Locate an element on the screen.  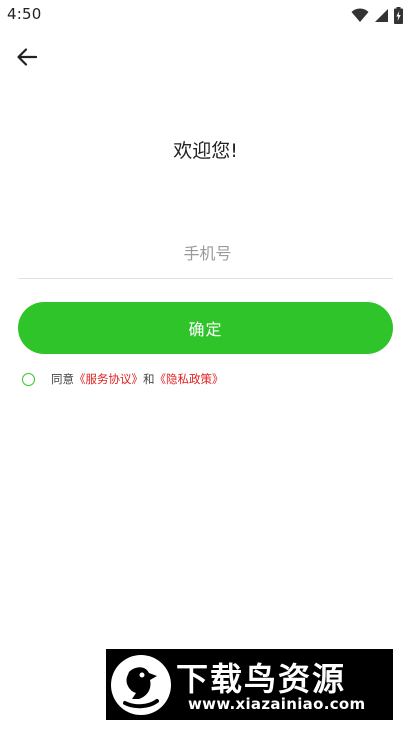
back-button is located at coordinates (27, 59).